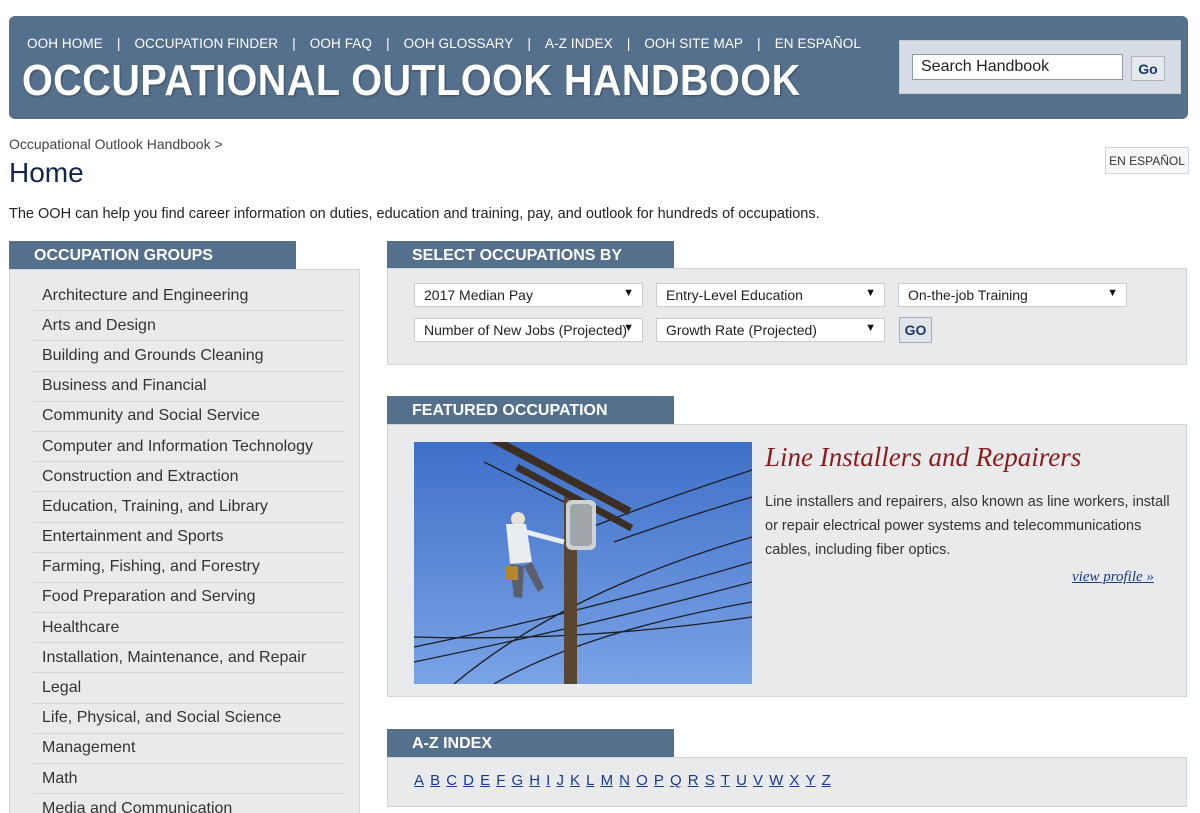  Describe the element at coordinates (151, 416) in the screenshot. I see `occupation-group-link: Community and Social Service` at that location.